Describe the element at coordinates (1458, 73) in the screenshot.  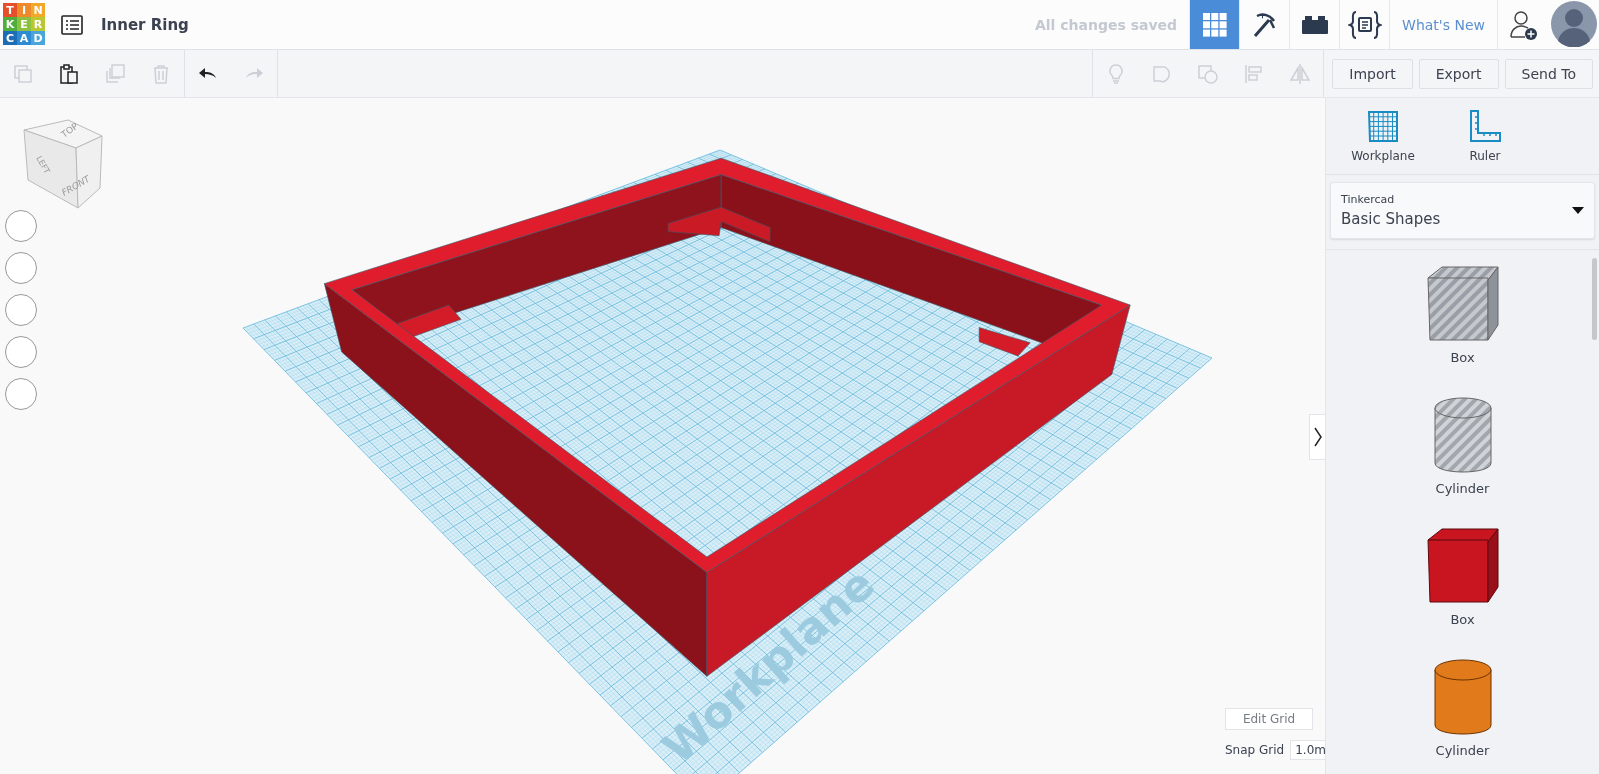
I see `action-button: Export` at that location.